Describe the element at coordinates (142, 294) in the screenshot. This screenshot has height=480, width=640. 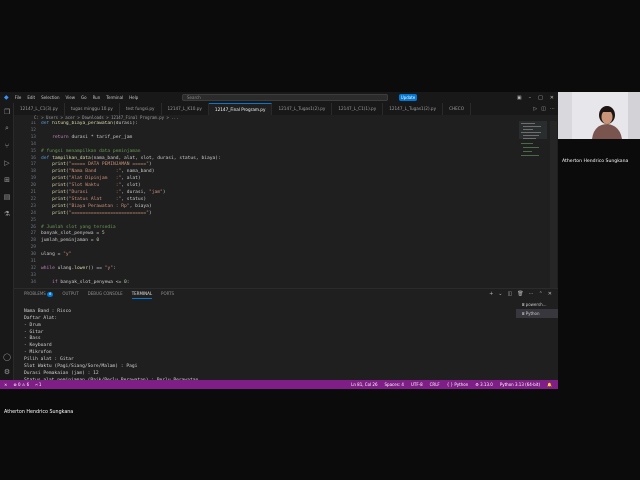
I see `tab-terminal: TERMINAL` at that location.